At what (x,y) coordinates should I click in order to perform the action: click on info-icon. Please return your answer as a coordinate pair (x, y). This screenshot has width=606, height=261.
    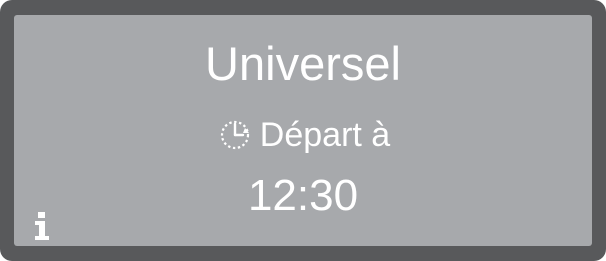
    Looking at the image, I should click on (42, 226).